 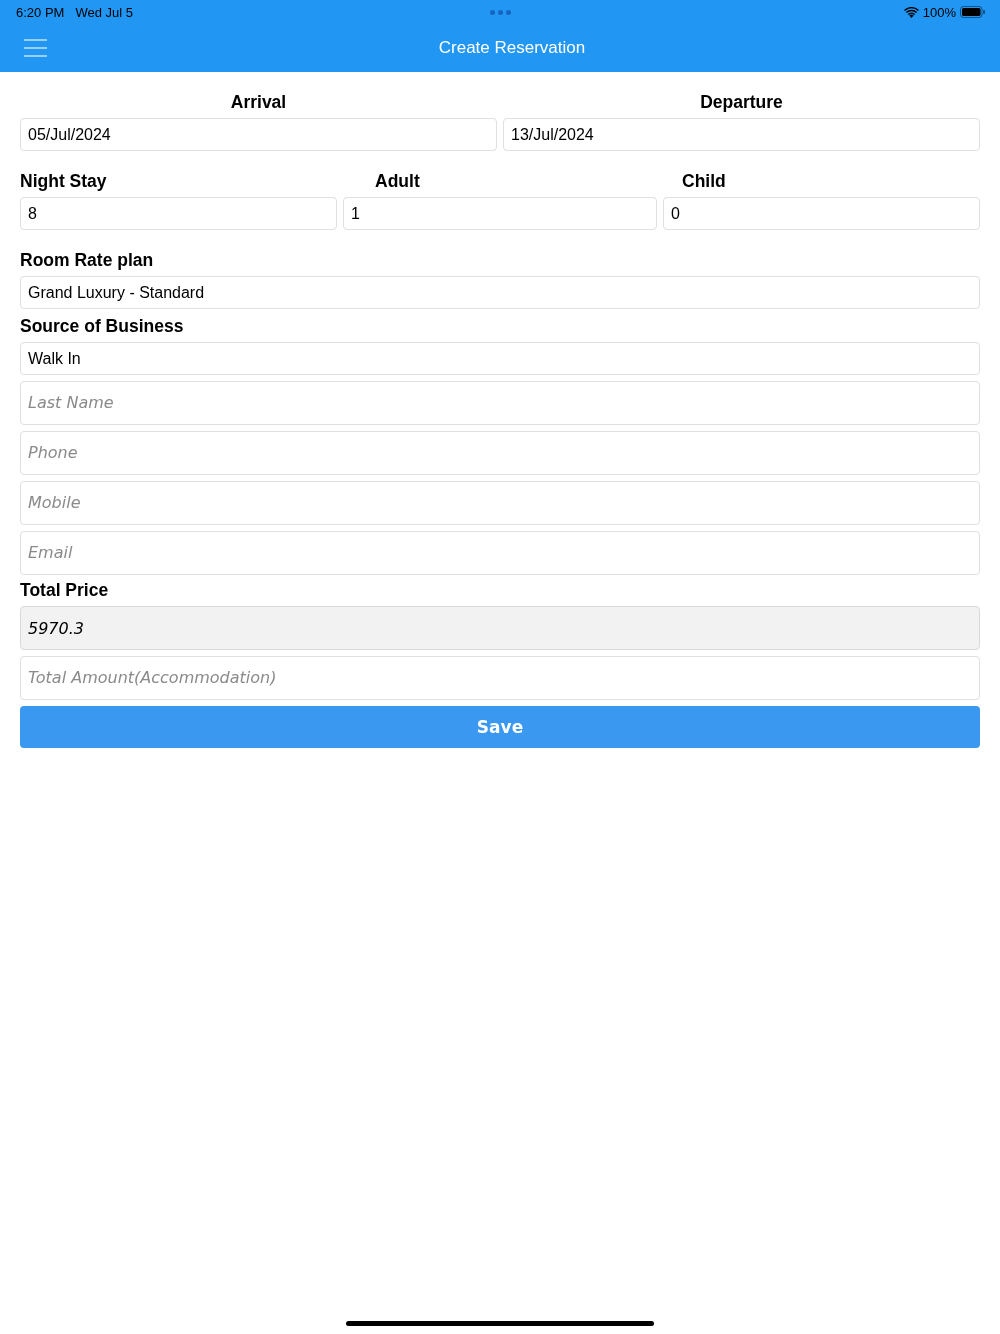 I want to click on status-time: 6:20 PM, so click(x=40, y=12).